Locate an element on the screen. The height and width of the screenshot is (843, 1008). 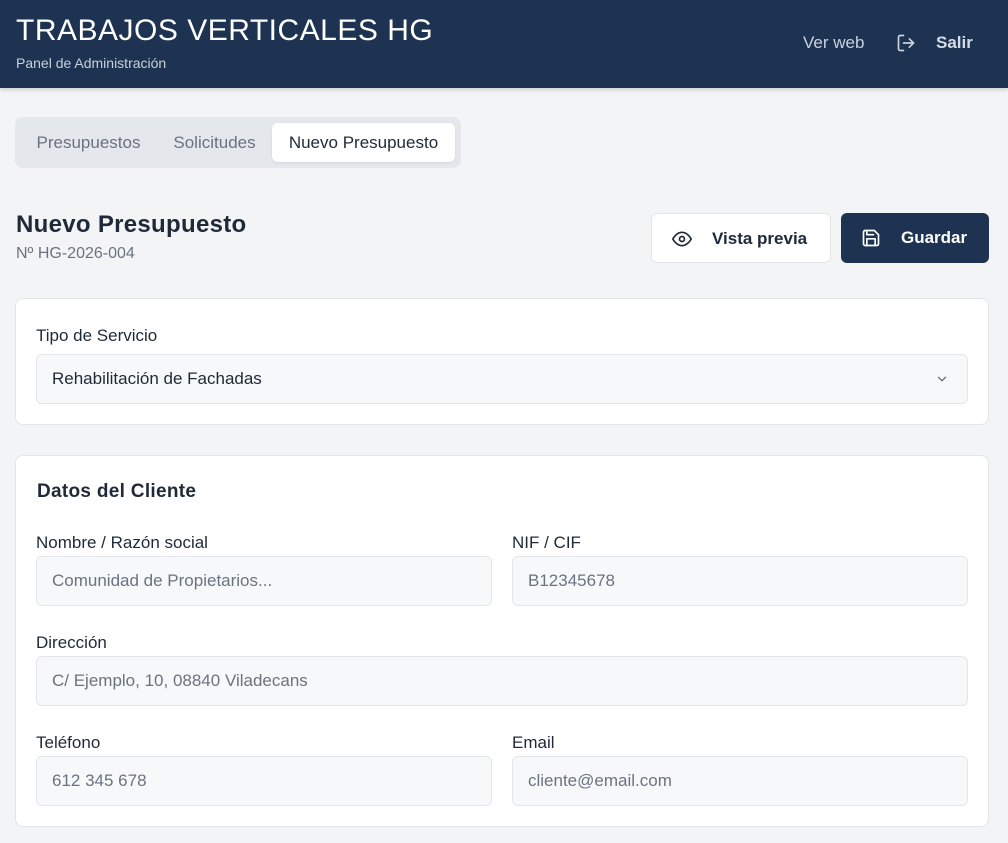
address-input is located at coordinates (502, 681).